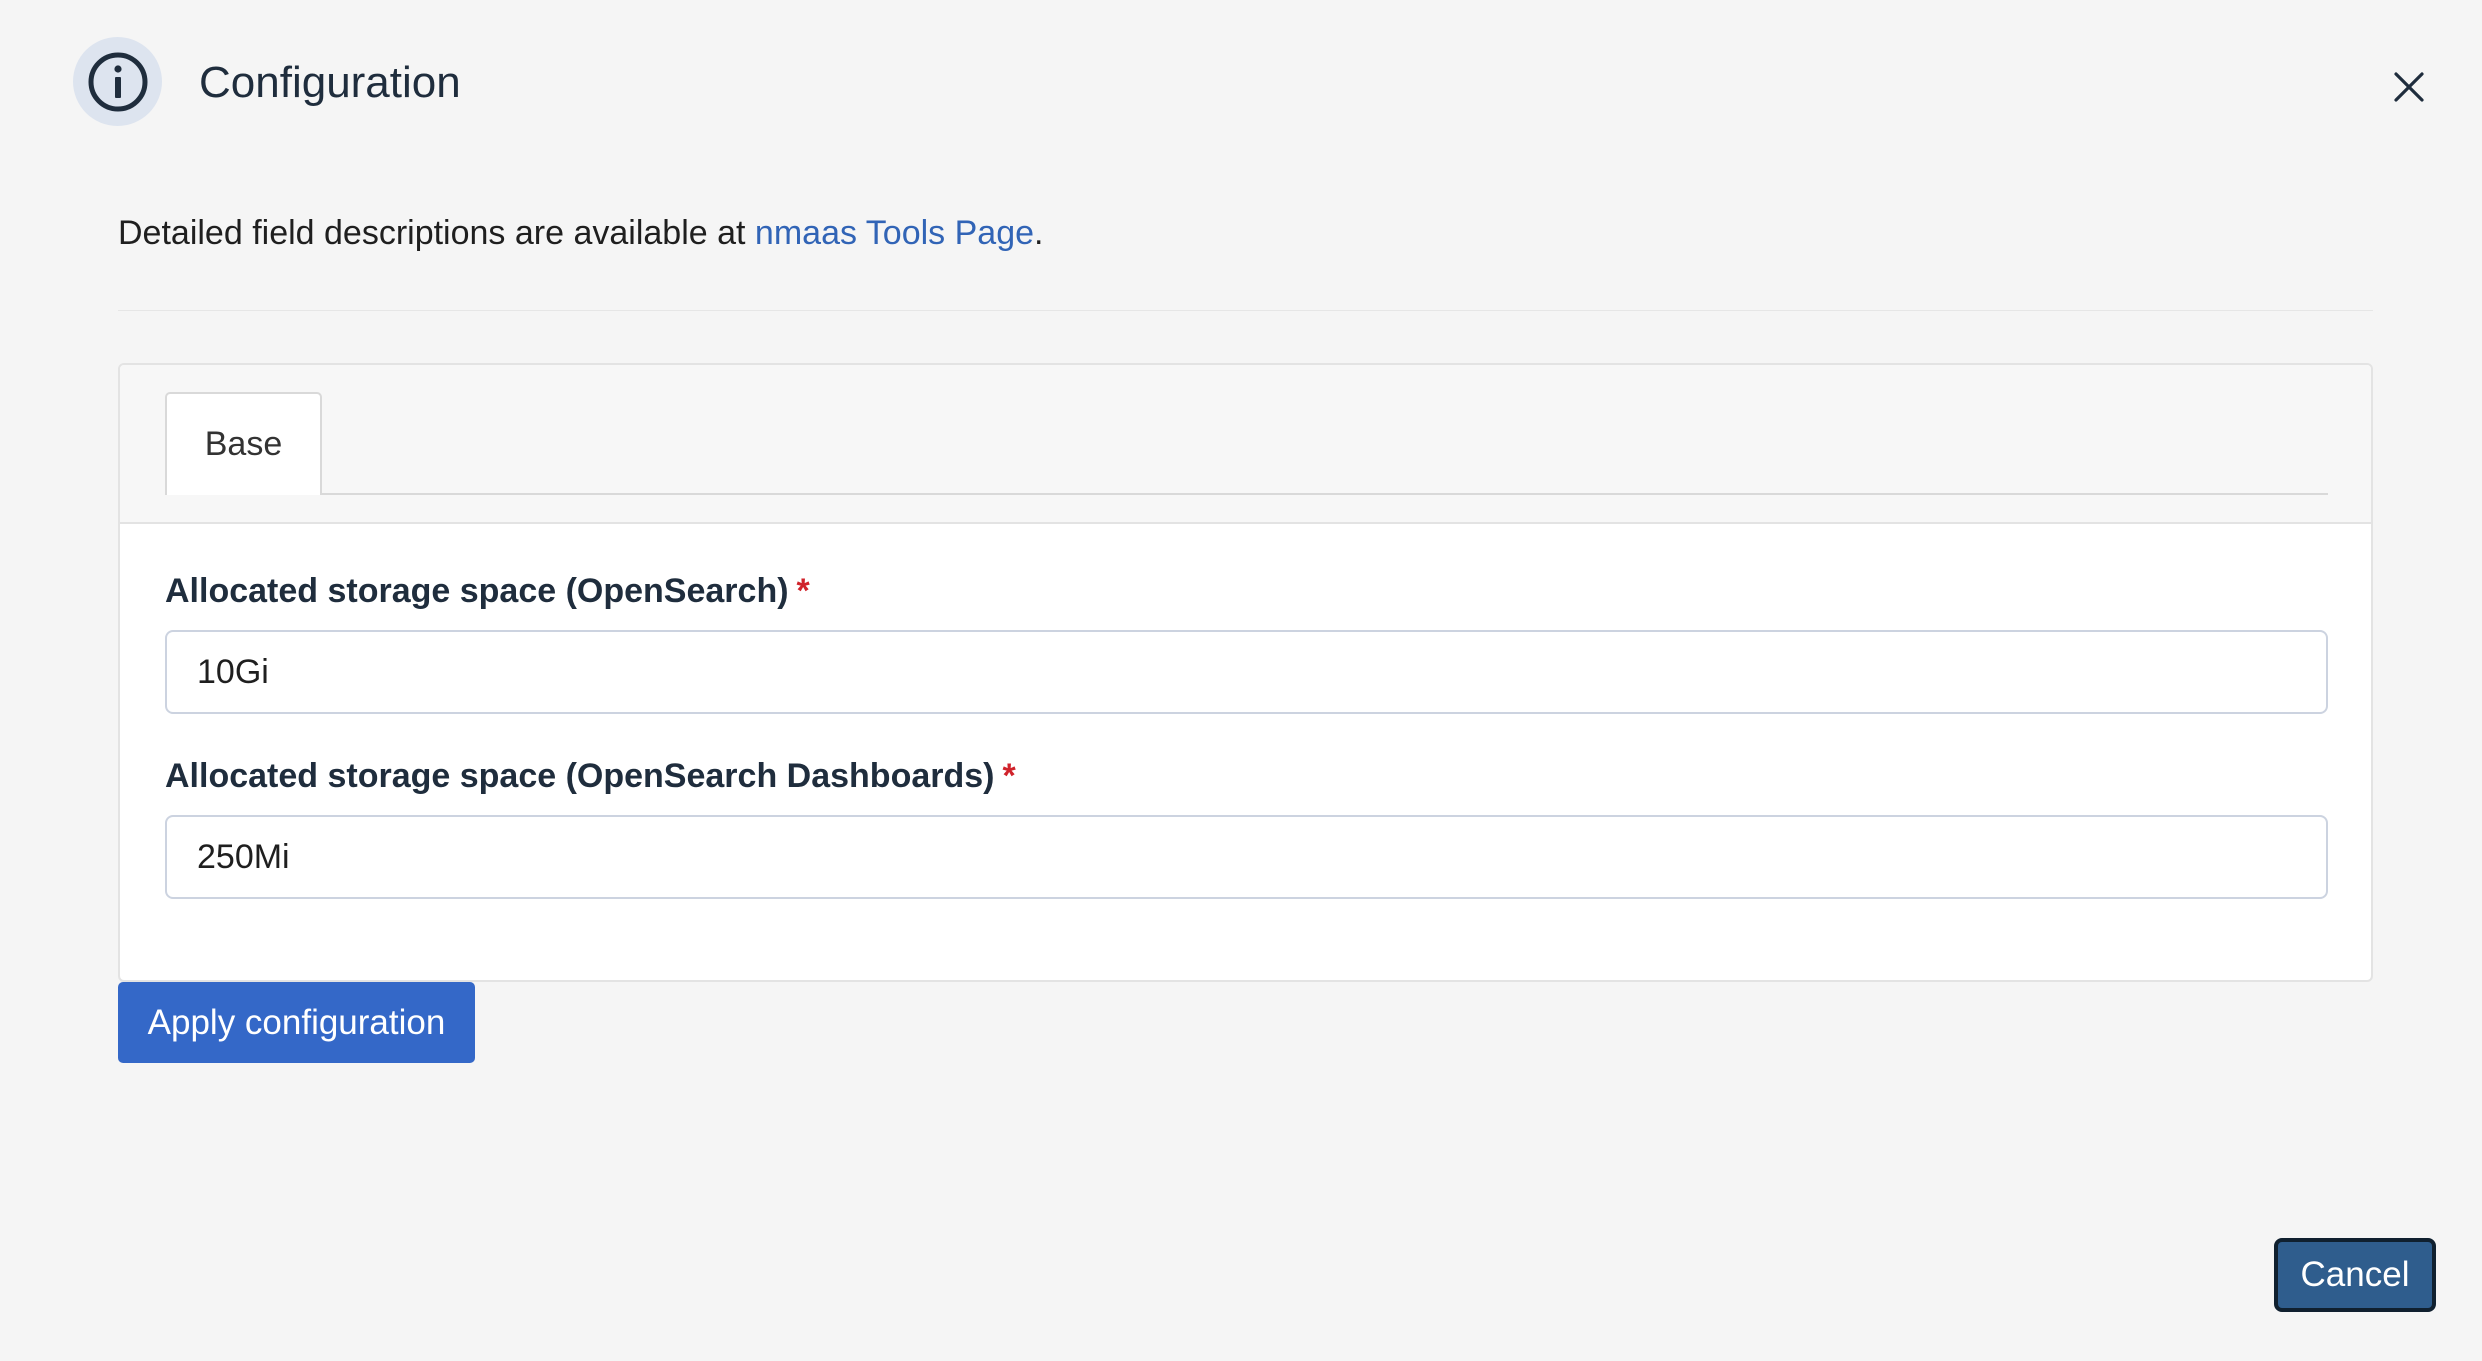 This screenshot has width=2482, height=1361. What do you see at coordinates (1246, 857) in the screenshot?
I see `dashboards-storage-input` at bounding box center [1246, 857].